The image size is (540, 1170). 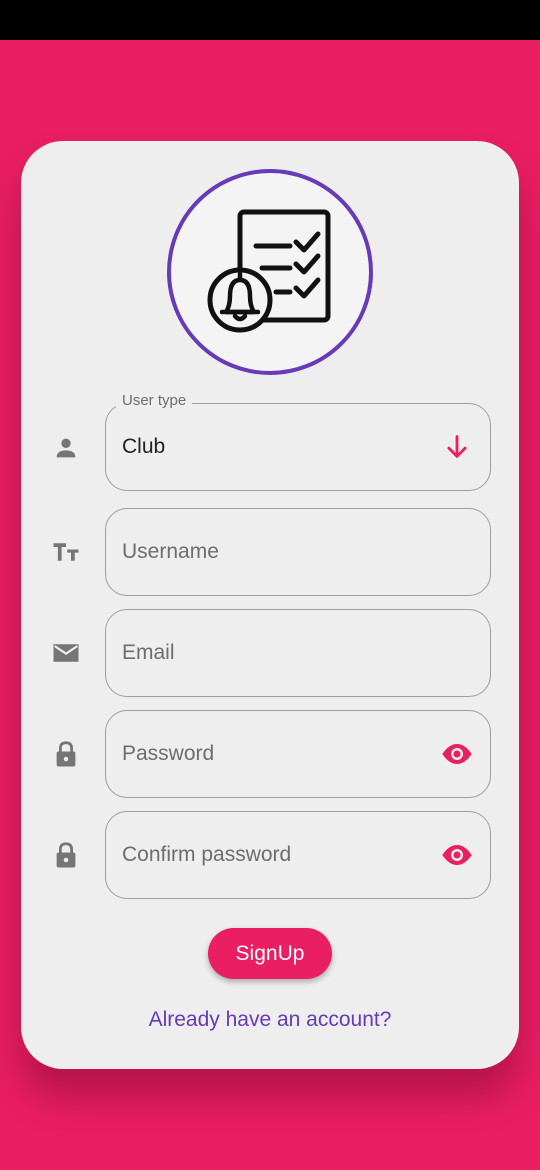 What do you see at coordinates (457, 447) in the screenshot?
I see `arrow-down-icon` at bounding box center [457, 447].